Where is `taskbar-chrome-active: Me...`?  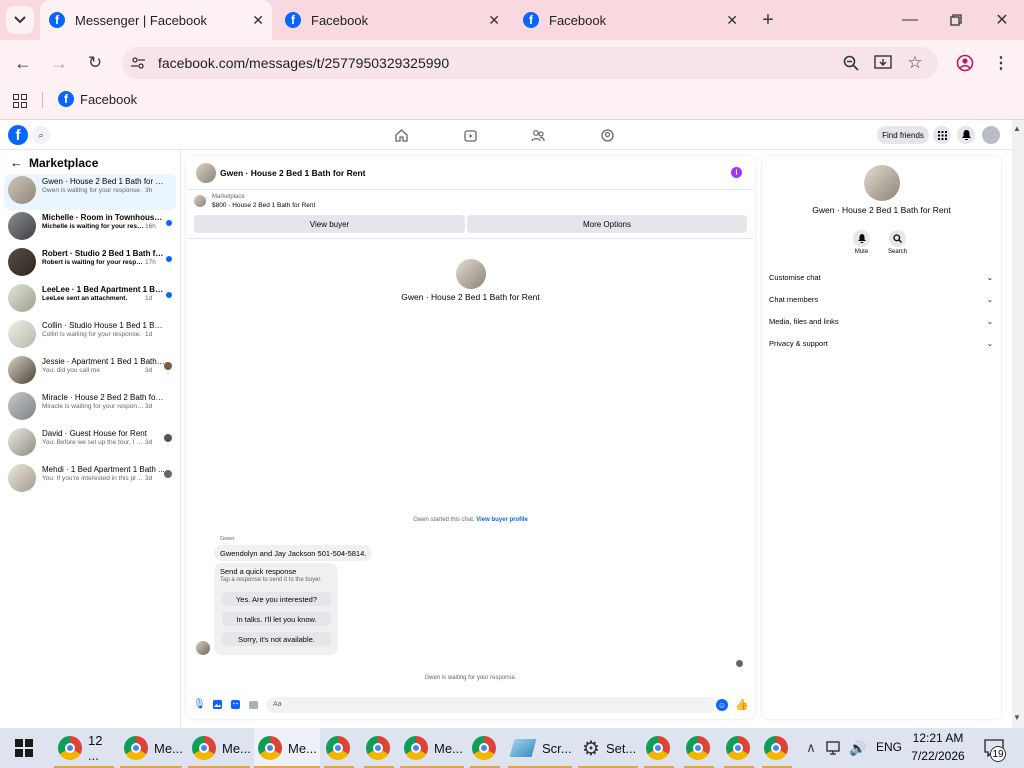
taskbar-chrome-active: Me... is located at coordinates (287, 748).